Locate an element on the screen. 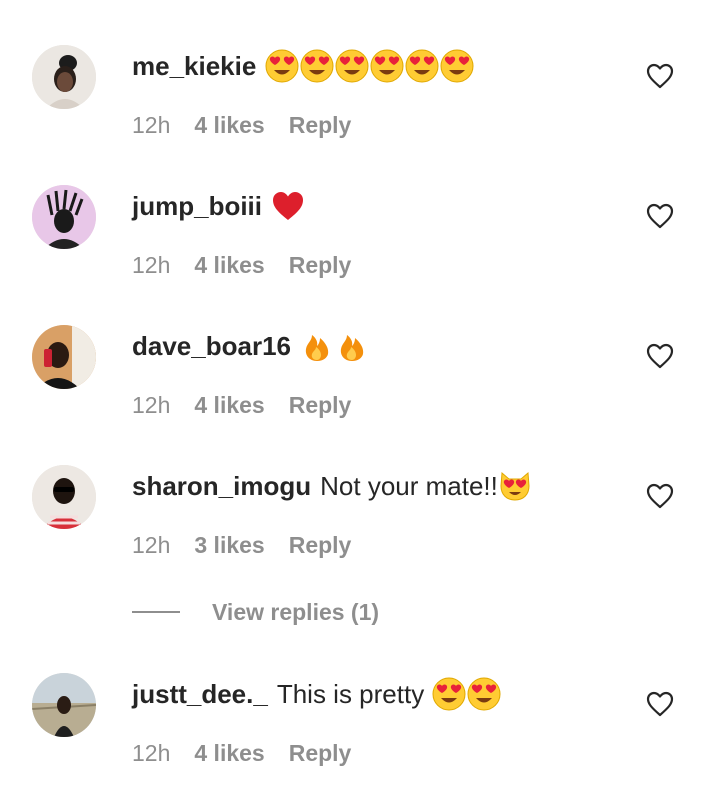  comment-line: jump_boiii is located at coordinates (219, 206).